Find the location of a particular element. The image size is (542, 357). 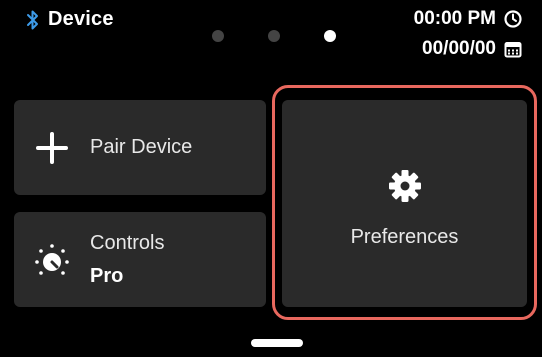

pair-device-label: Pair Device is located at coordinates (141, 147).